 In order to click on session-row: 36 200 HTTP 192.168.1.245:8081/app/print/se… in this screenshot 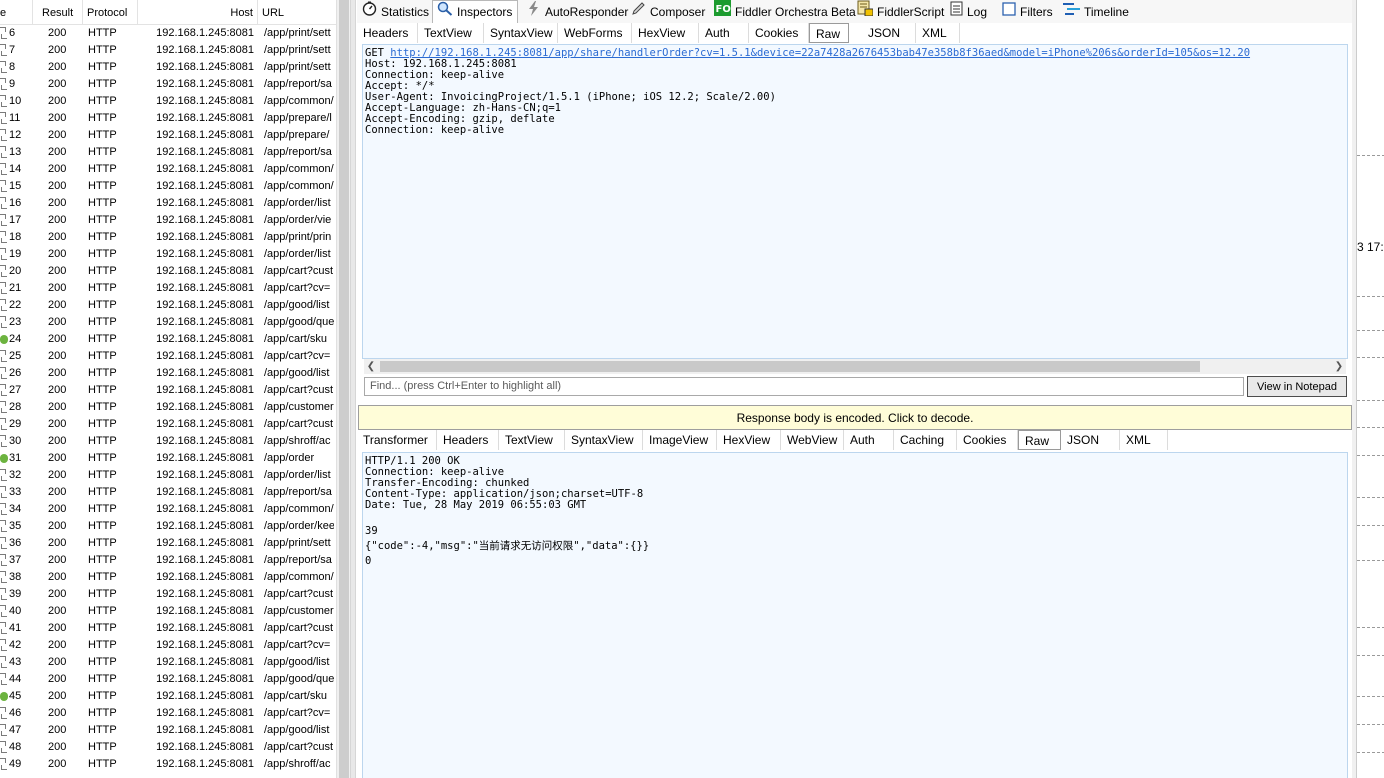, I will do `click(168, 543)`.